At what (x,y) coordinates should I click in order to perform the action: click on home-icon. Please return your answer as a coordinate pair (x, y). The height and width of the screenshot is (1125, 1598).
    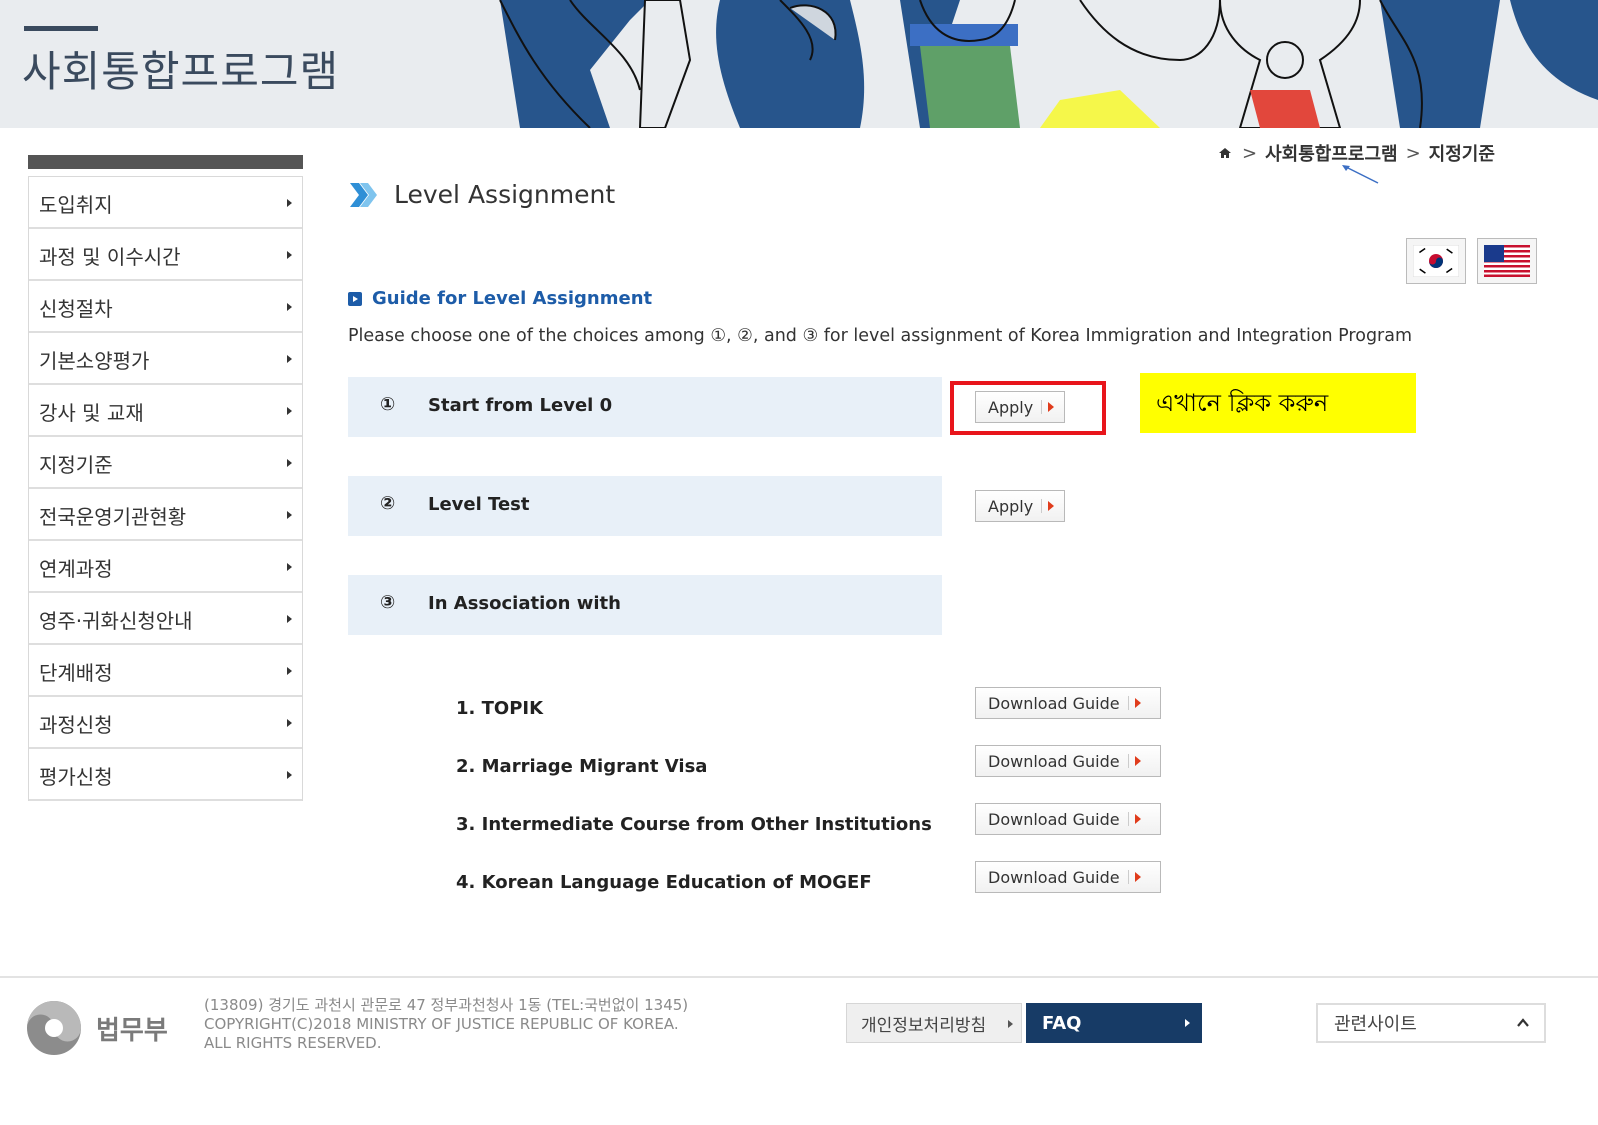
    Looking at the image, I should click on (1225, 153).